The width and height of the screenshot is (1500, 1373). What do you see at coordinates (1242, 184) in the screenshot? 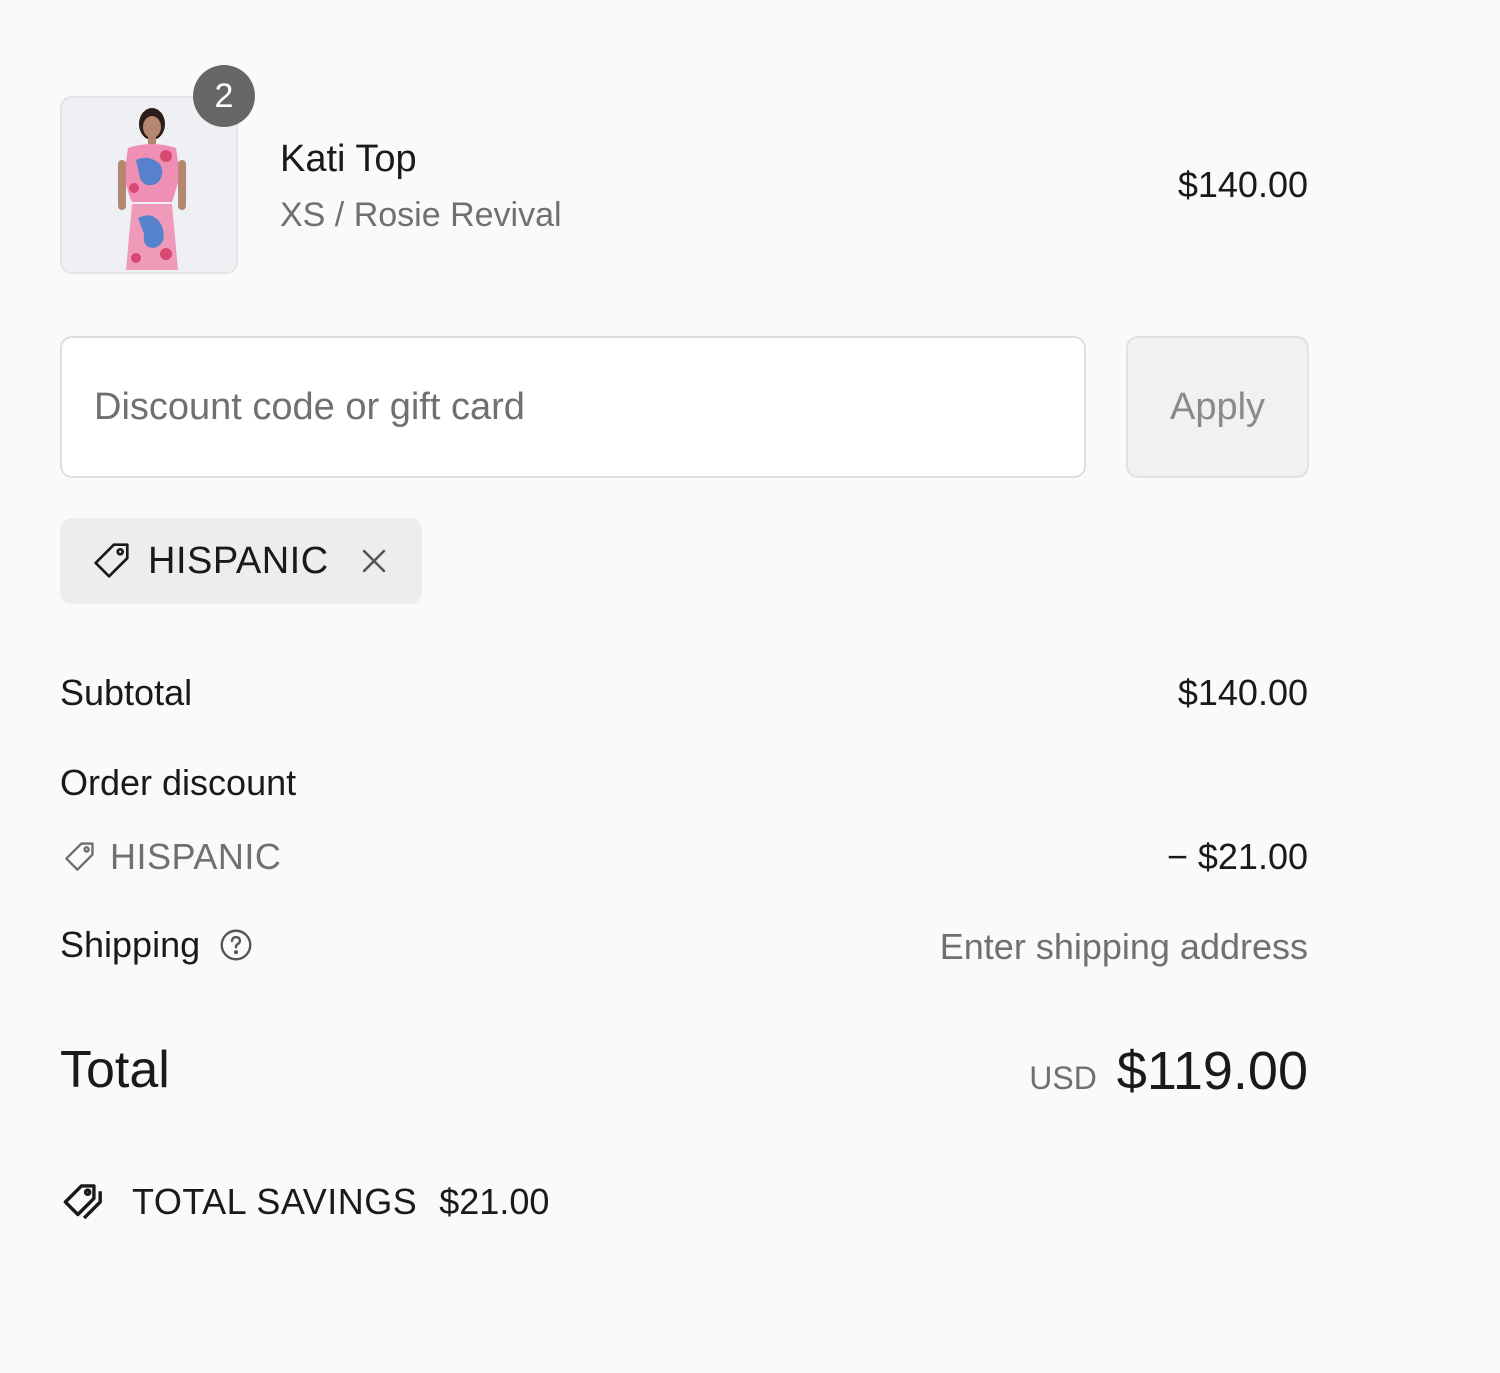
I see `product-price: $140.00` at bounding box center [1242, 184].